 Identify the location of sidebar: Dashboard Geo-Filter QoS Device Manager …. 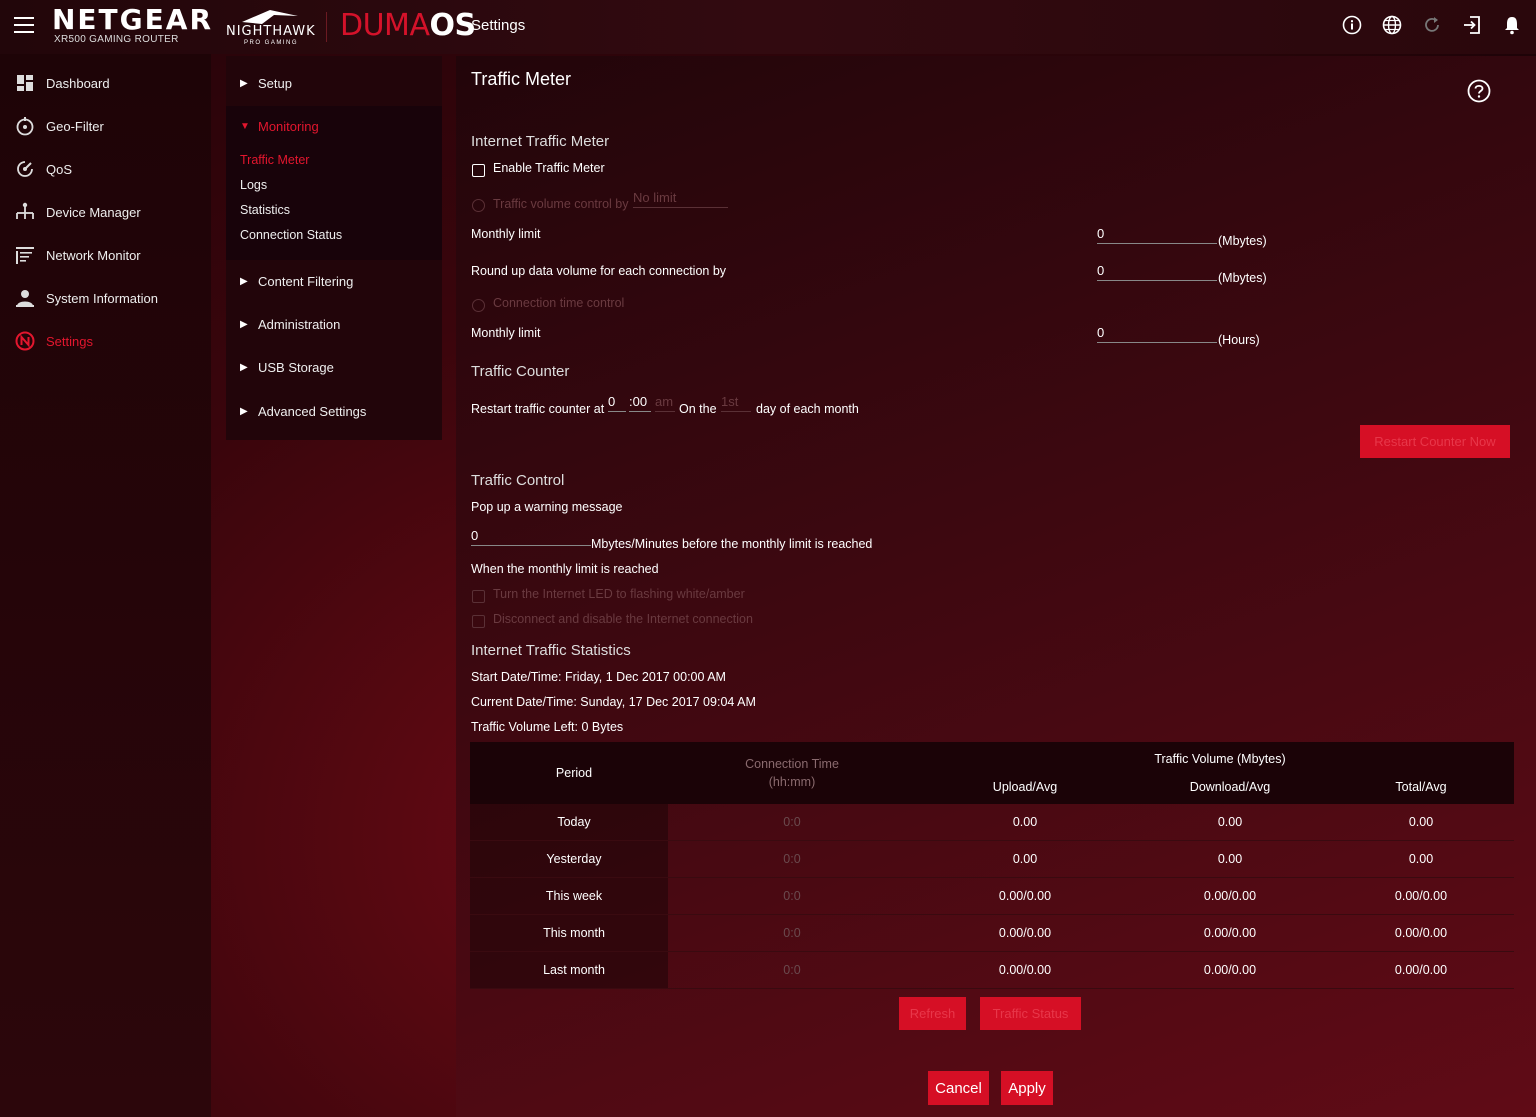
(105, 585).